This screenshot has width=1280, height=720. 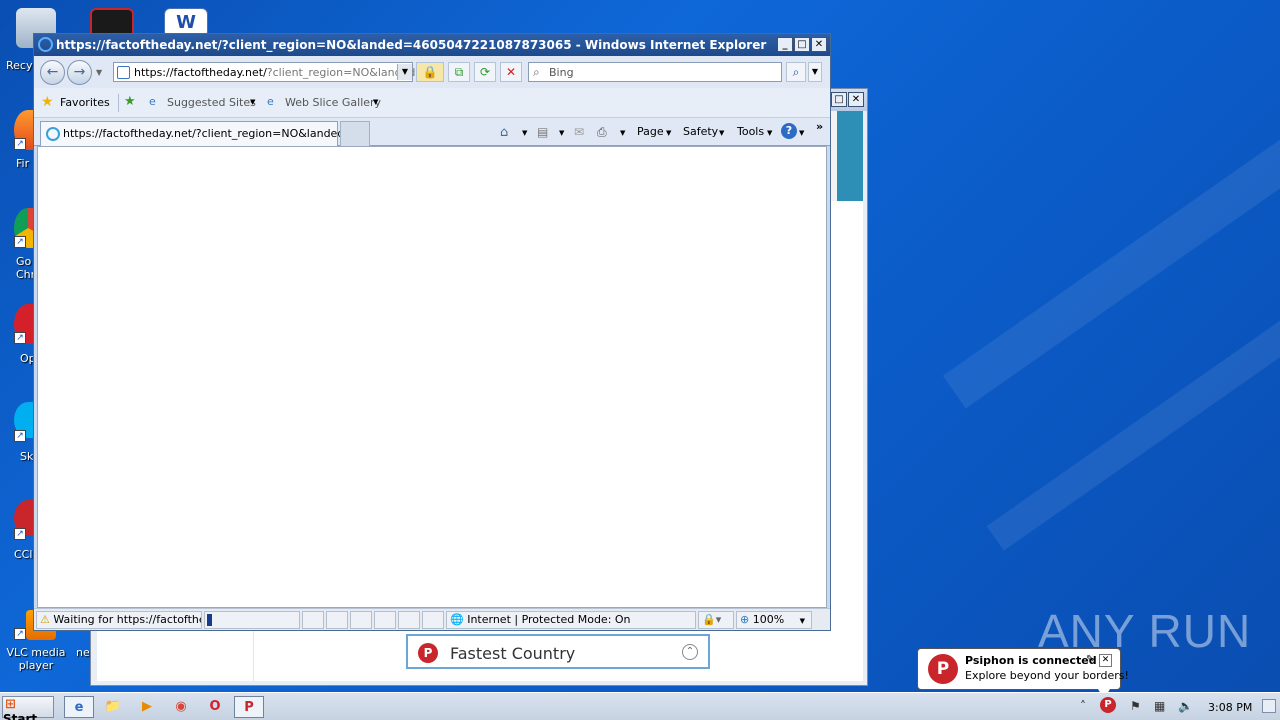 I want to click on lock-icon: 🔒, so click(x=430, y=72).